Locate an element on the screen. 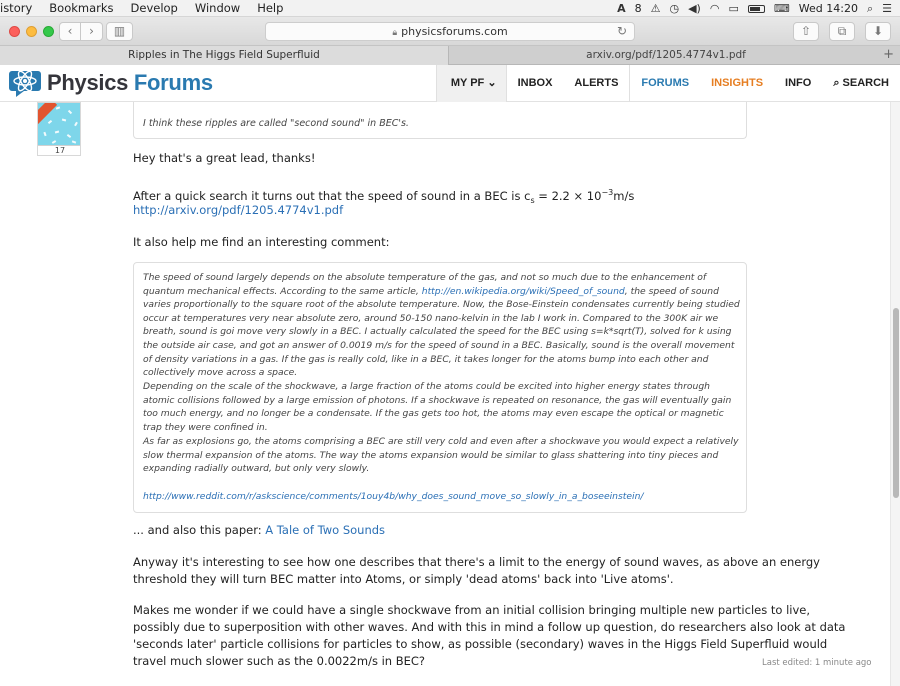 Image resolution: width=900 pixels, height=686 pixels. time-machine-icon: ◷ is located at coordinates (674, 8).